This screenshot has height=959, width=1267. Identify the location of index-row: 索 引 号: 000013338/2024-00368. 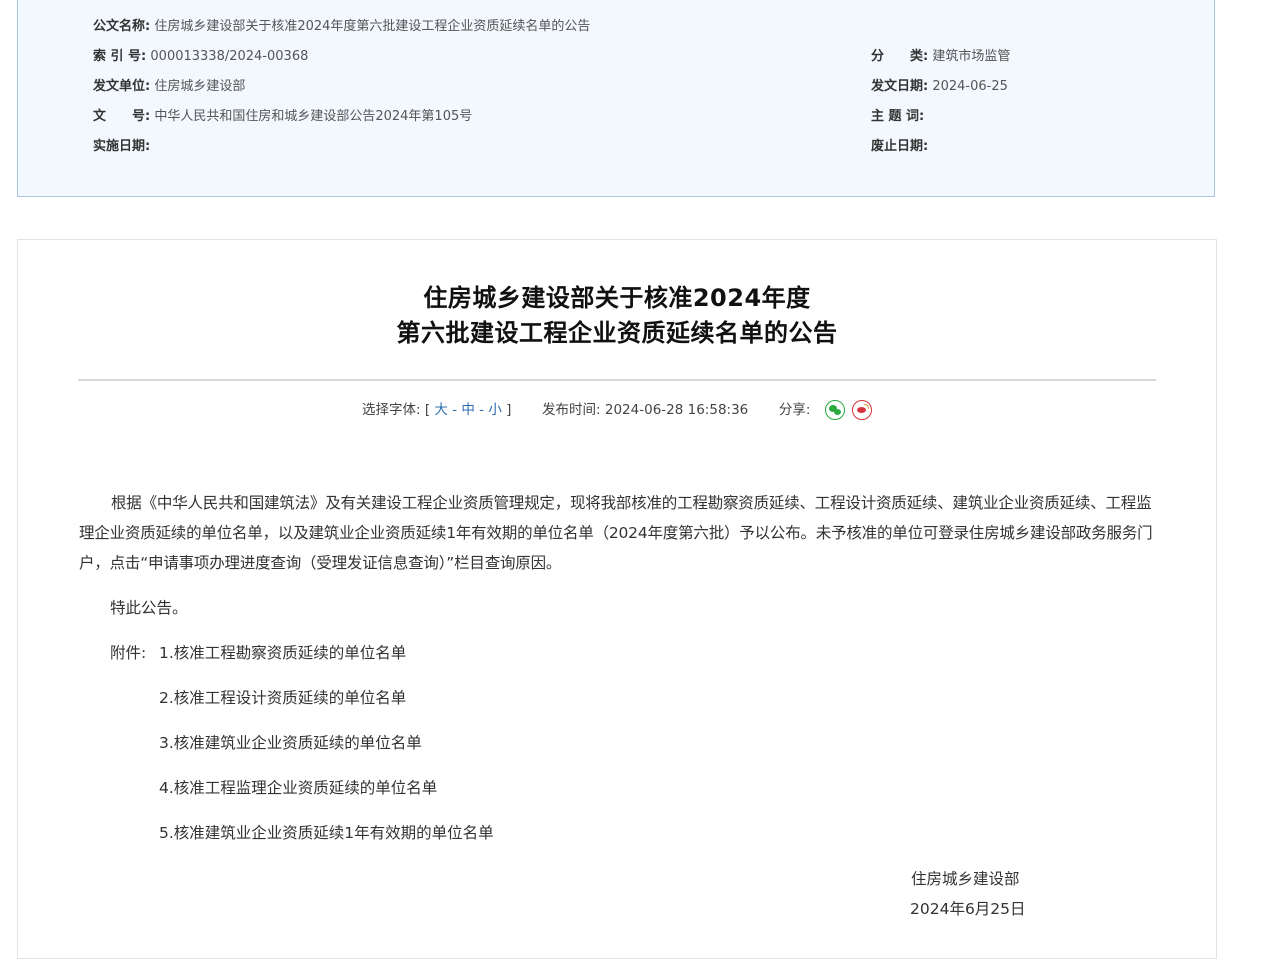
(200, 57).